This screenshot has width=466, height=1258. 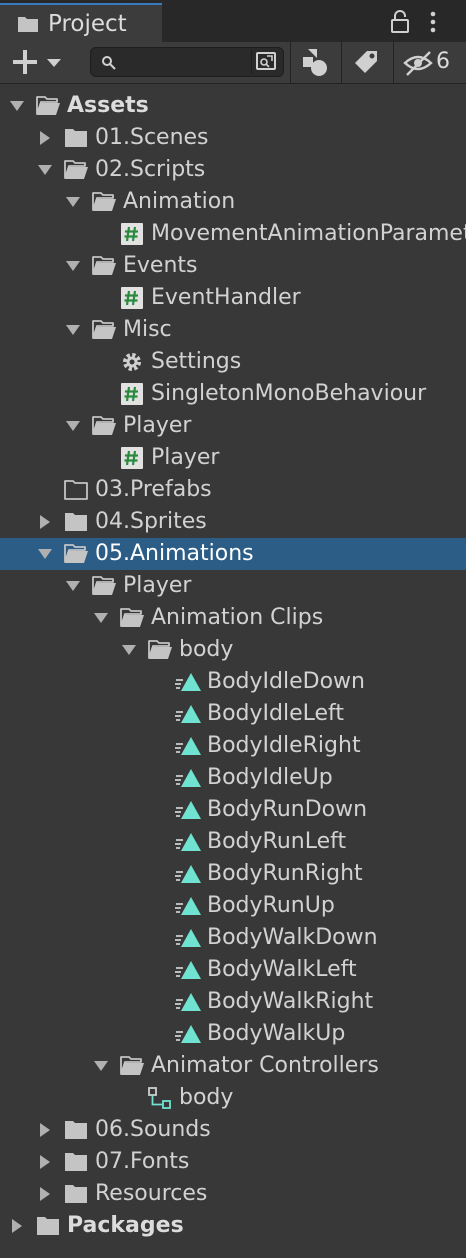 What do you see at coordinates (233, 522) in the screenshot?
I see `tree-row: 04.Sprites` at bounding box center [233, 522].